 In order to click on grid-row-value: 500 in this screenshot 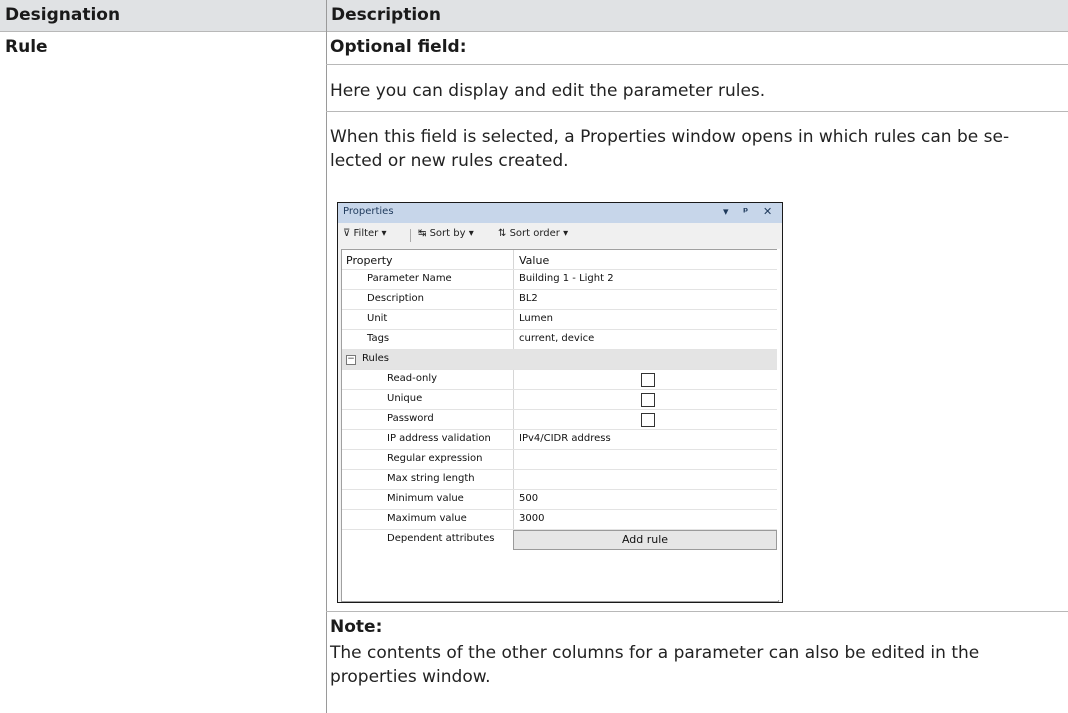, I will do `click(529, 498)`.